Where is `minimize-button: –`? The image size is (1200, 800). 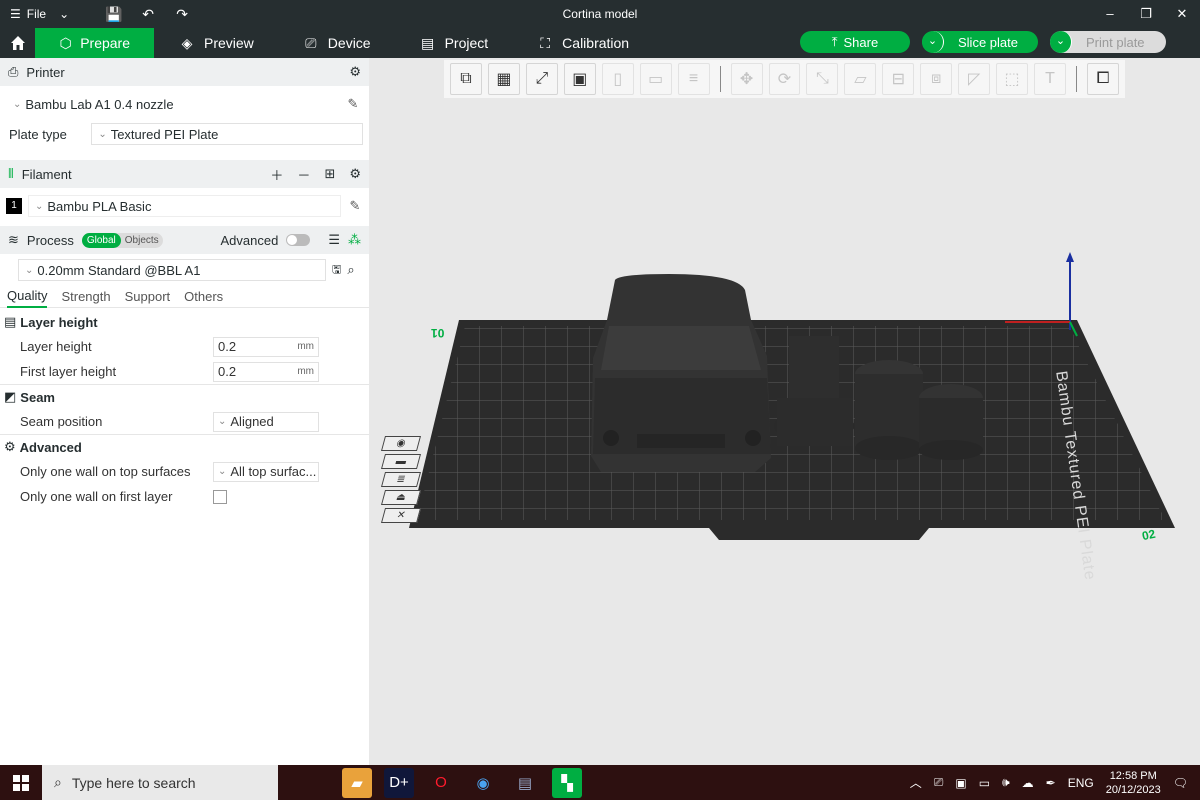
minimize-button: – is located at coordinates (1110, 14).